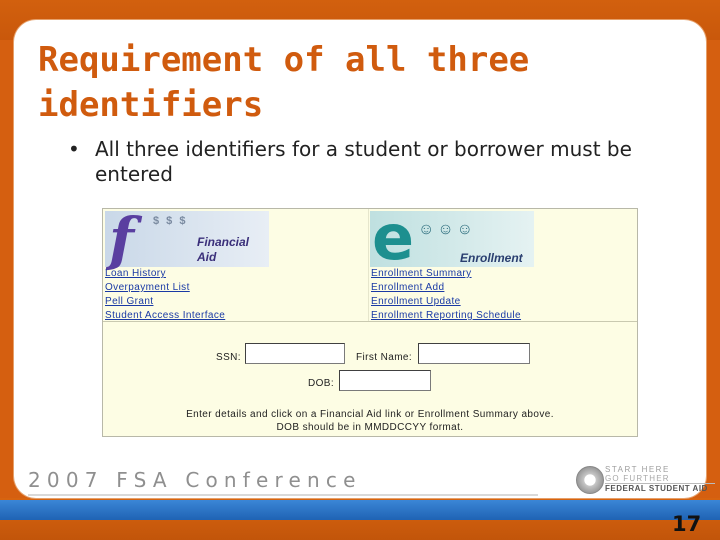 The height and width of the screenshot is (540, 720). I want to click on enrollment-logo-icon: e ☺☺☺ Enrollment, so click(452, 237).